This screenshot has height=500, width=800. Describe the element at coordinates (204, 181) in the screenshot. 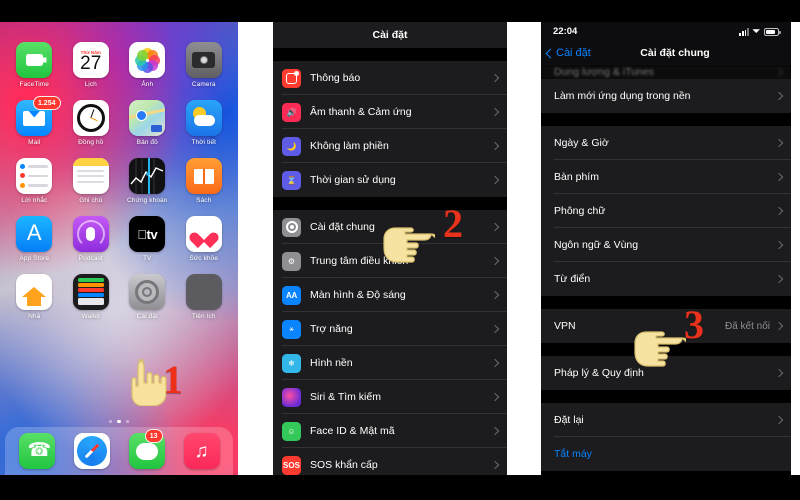

I see `app-icon-books: Sách` at that location.